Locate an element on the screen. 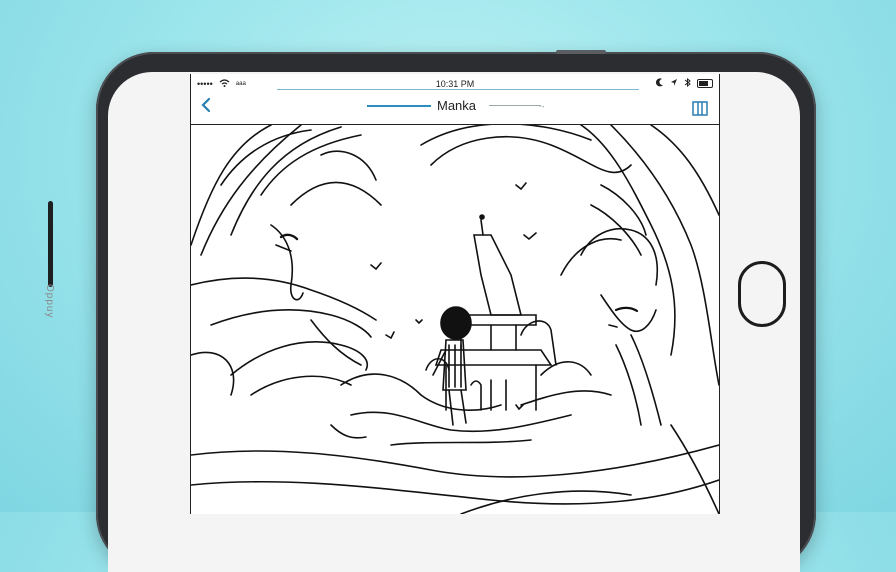  back-button is located at coordinates (209, 108).